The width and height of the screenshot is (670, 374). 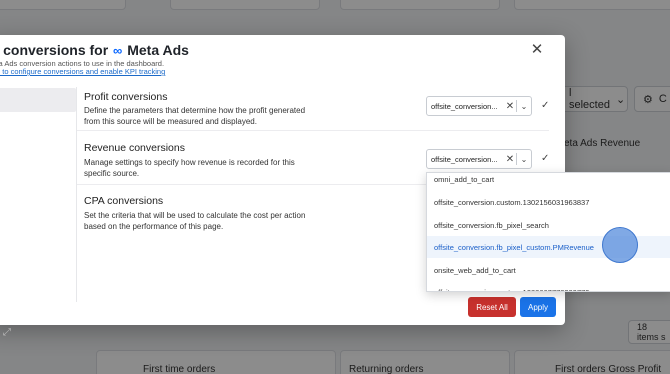 I want to click on dropdown-option: onsite_web_add_to_cart, so click(x=548, y=270).